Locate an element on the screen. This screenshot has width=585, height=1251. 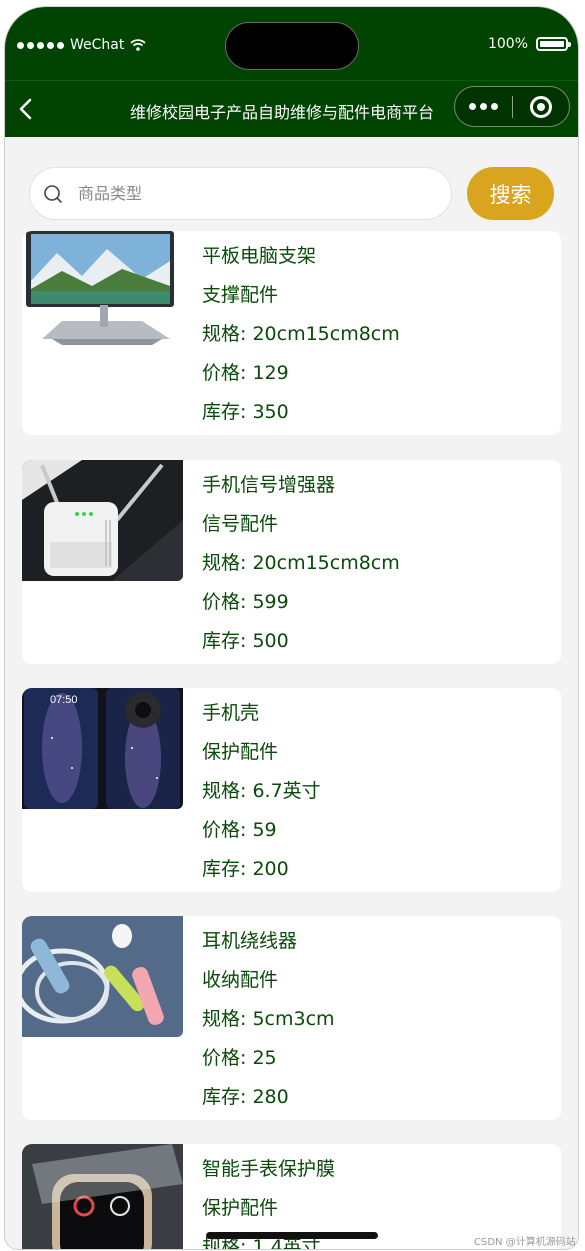
signal-carrier: WeChat is located at coordinates (81, 45).